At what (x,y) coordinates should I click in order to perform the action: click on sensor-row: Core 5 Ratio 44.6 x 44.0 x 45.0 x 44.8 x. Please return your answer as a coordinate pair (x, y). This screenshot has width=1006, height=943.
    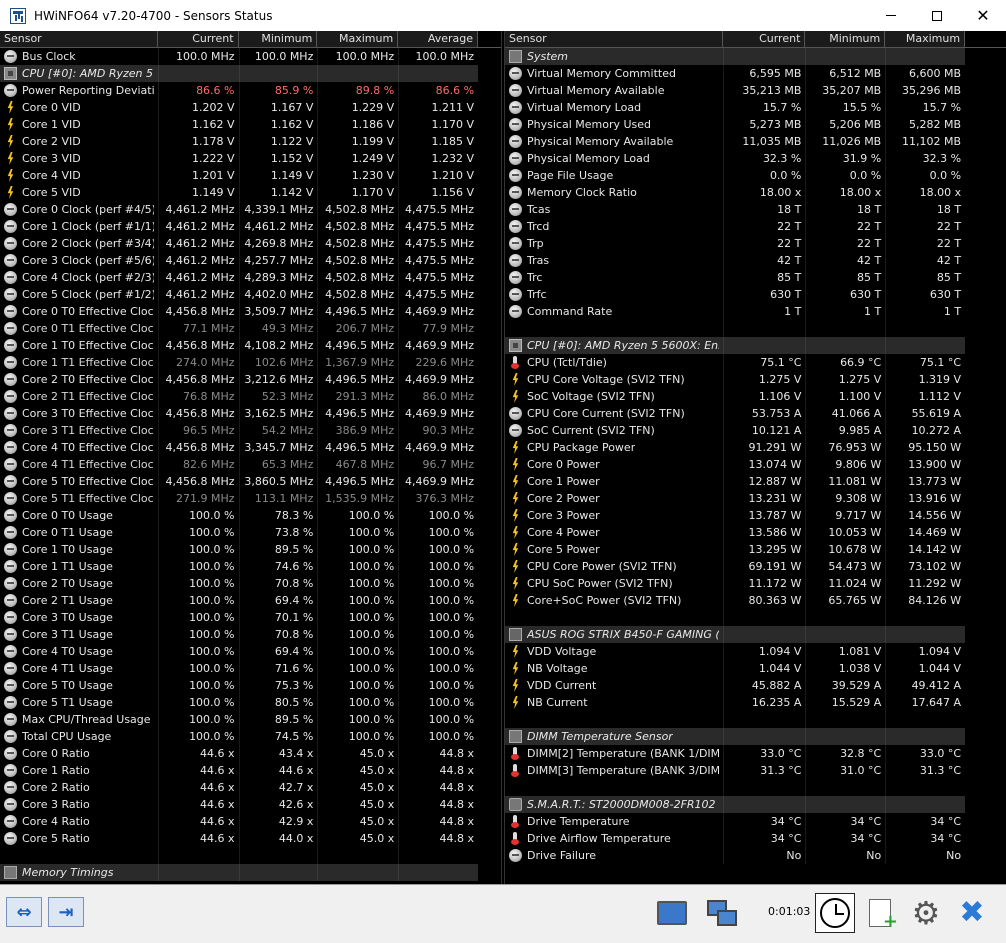
    Looking at the image, I should click on (250, 838).